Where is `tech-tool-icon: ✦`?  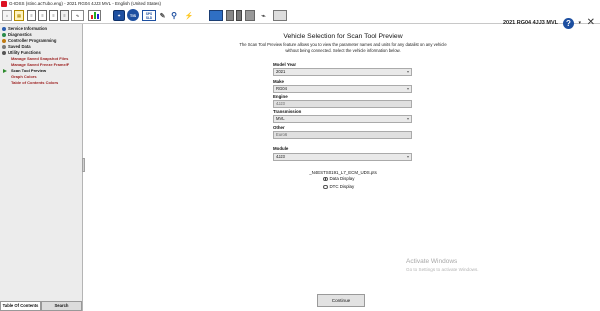 tech-tool-icon: ✦ is located at coordinates (119, 15).